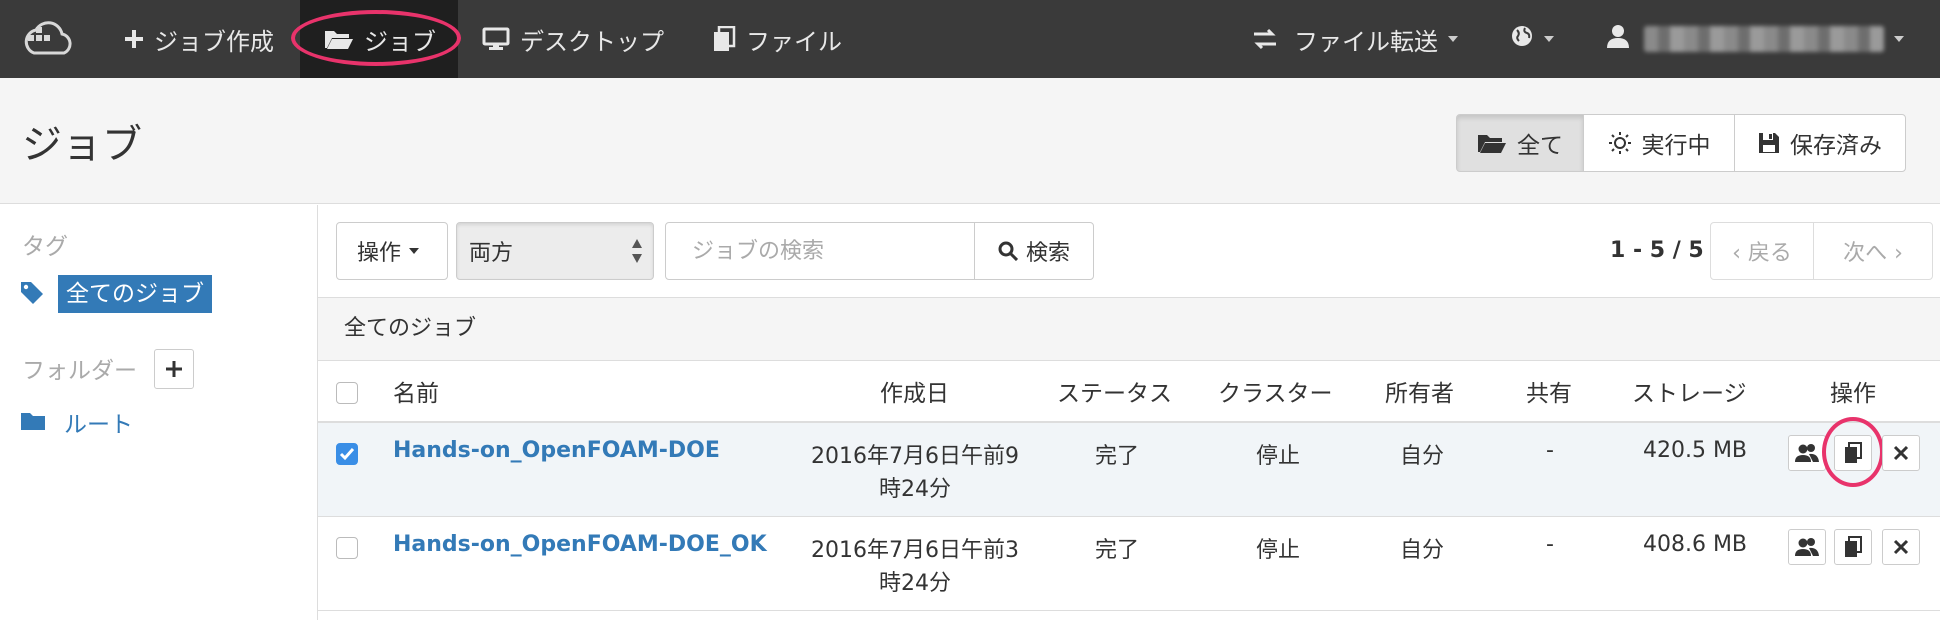 This screenshot has height=620, width=1940. Describe the element at coordinates (49, 39) in the screenshot. I see `cloud-logo-icon` at that location.